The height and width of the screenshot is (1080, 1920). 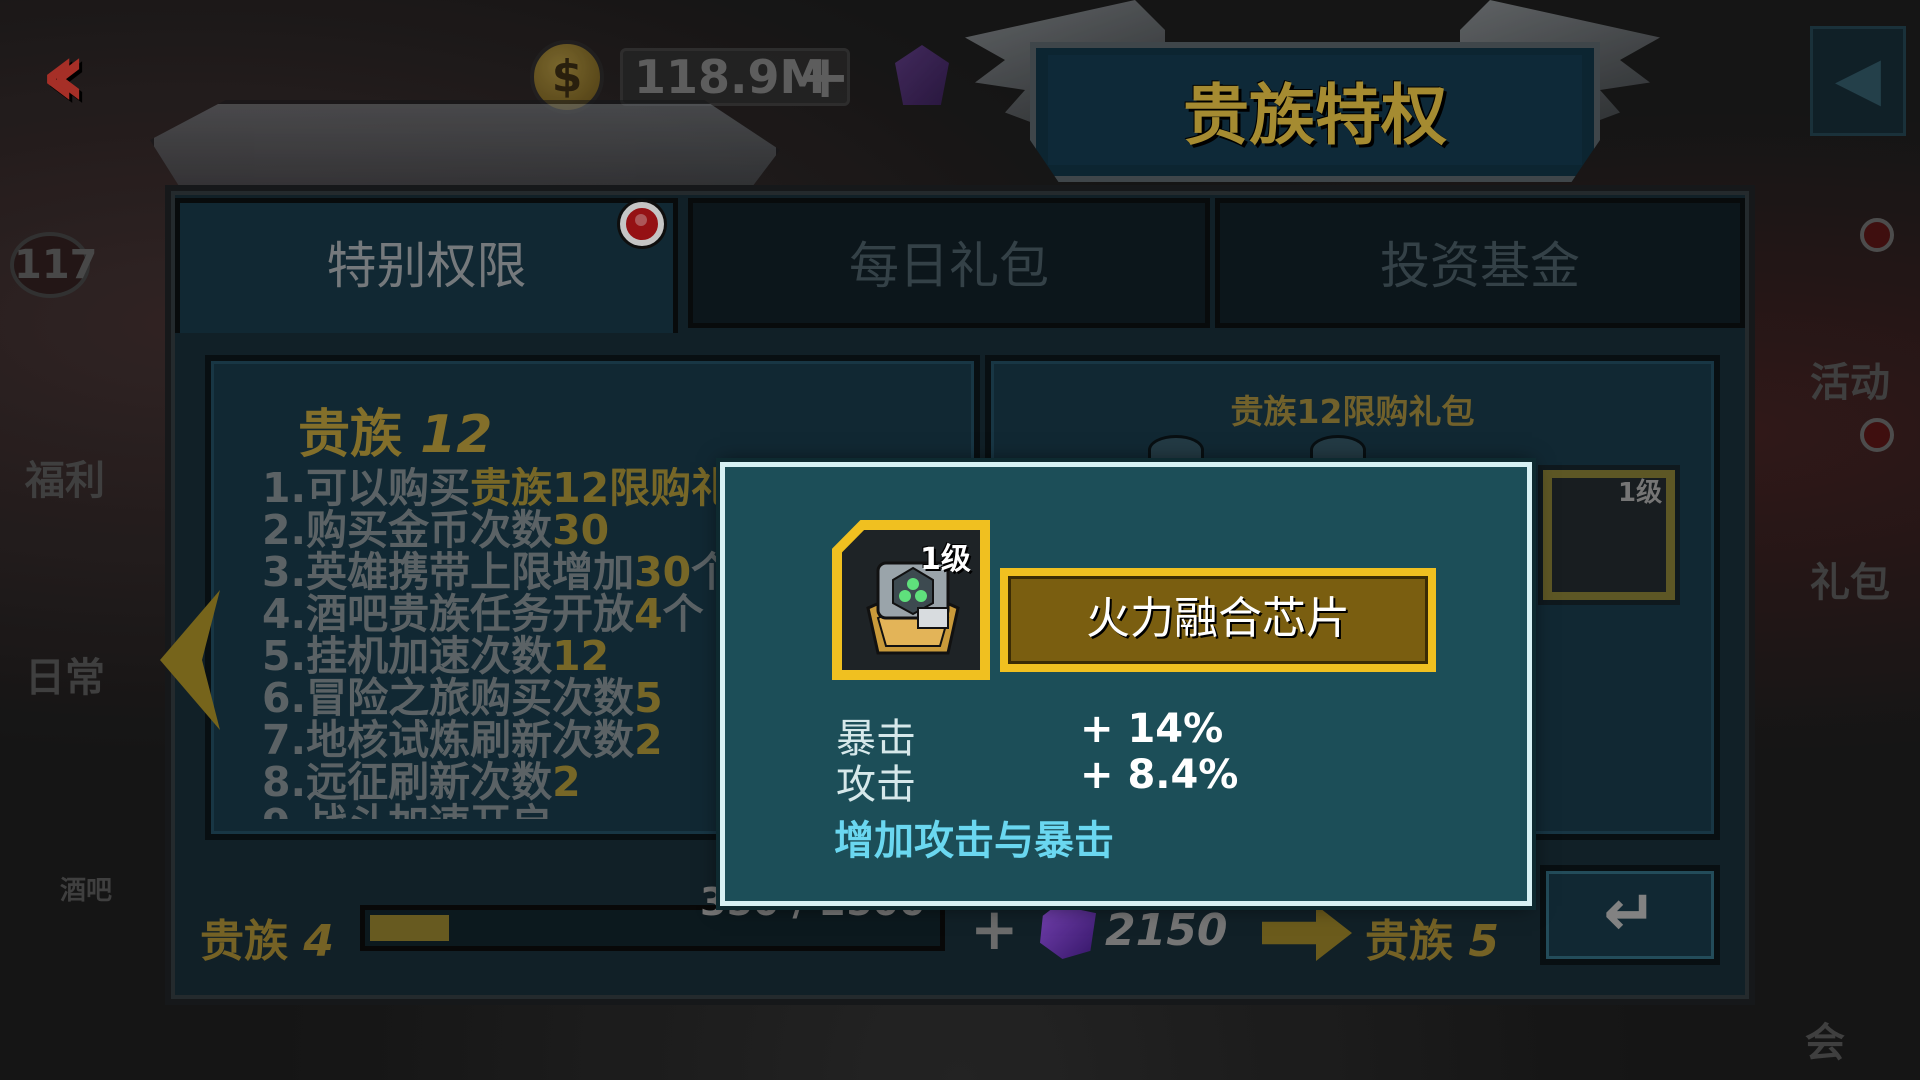 I want to click on item-description: 增加攻击与暴击, so click(x=974, y=841).